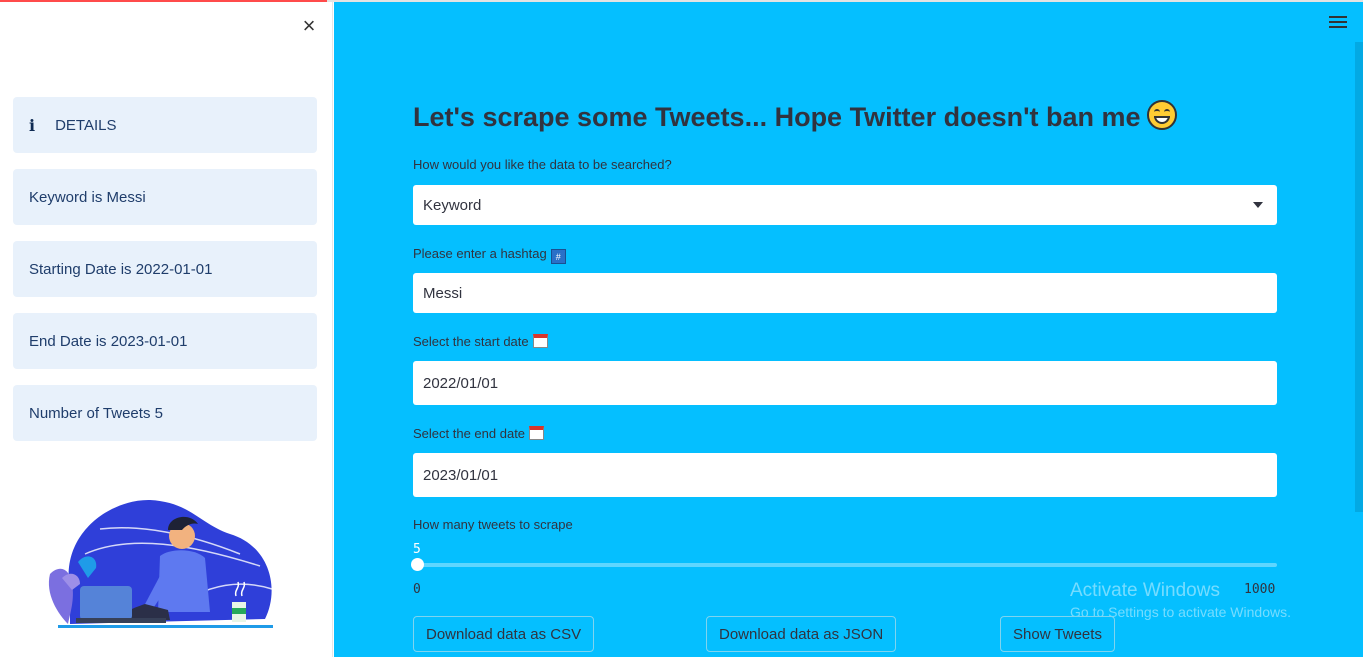 The image size is (1363, 657). What do you see at coordinates (845, 205) in the screenshot?
I see `search-method-select: Keyword` at bounding box center [845, 205].